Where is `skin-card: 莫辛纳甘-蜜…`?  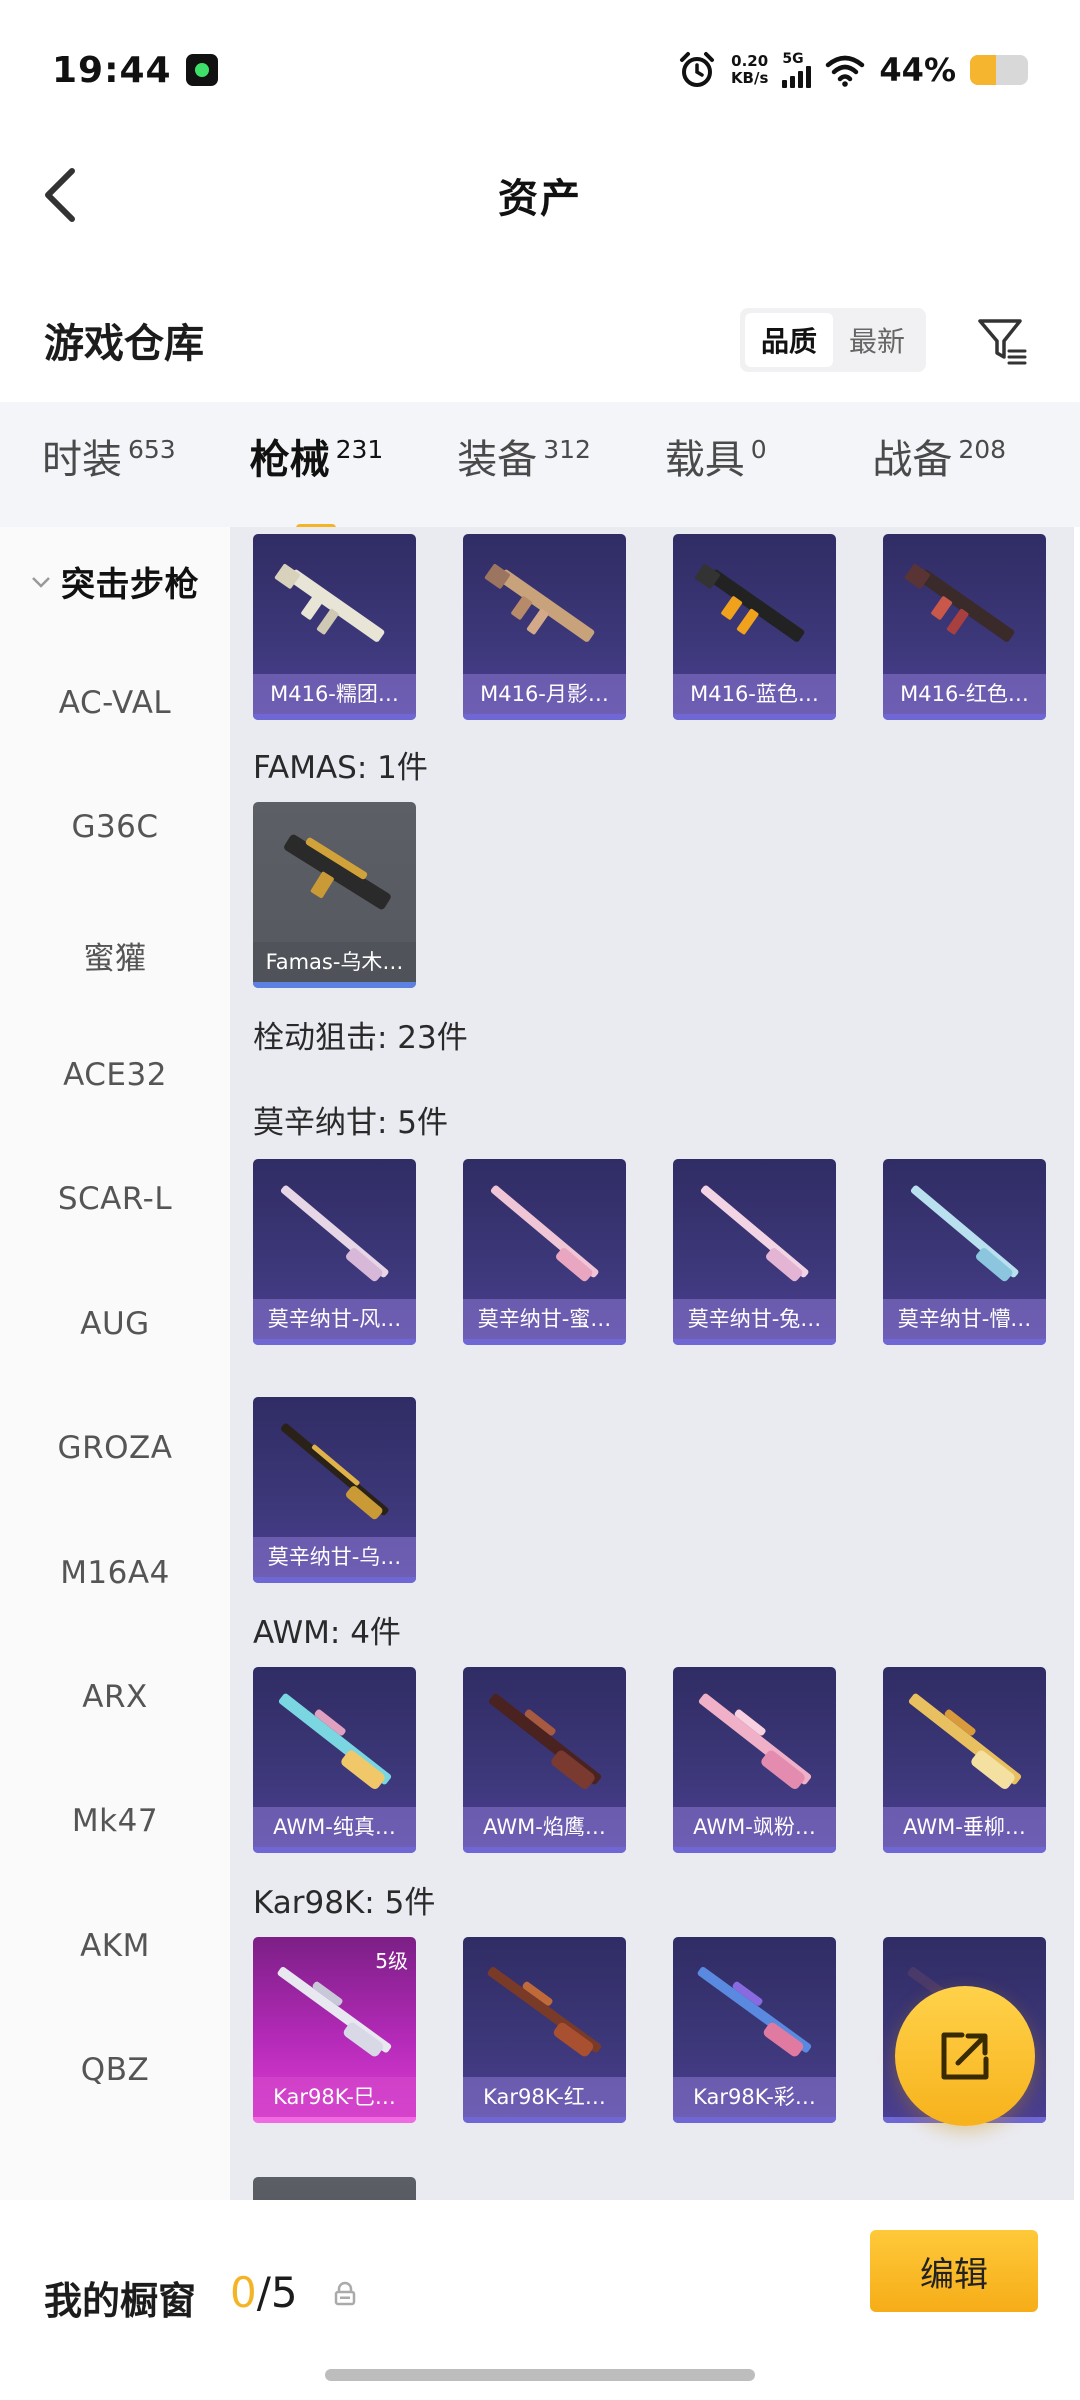
skin-card: 莫辛纳甘-蜜… is located at coordinates (544, 1252).